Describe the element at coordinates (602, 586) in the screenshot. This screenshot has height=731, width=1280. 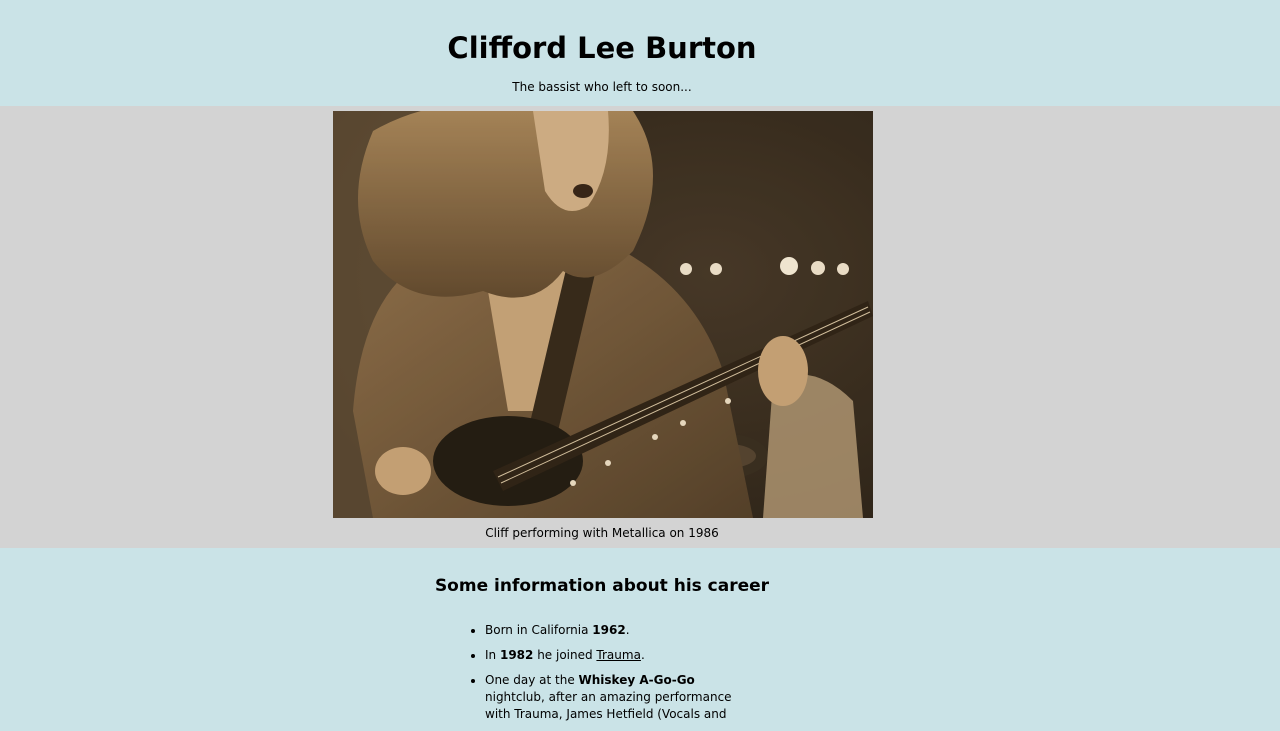
I see `career-heading: Some information about his career` at that location.